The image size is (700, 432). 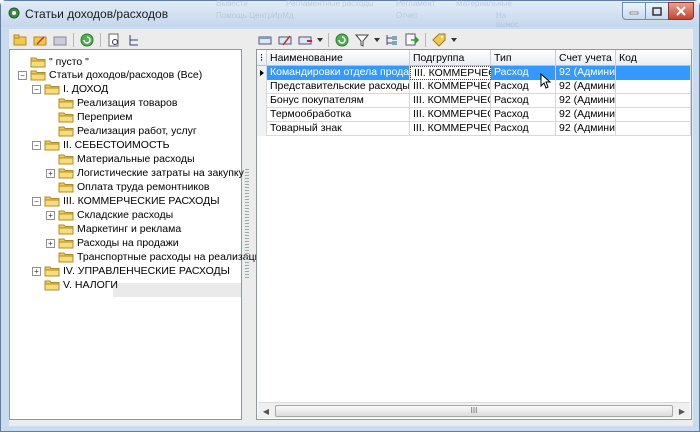 I want to click on find-button, so click(x=114, y=40).